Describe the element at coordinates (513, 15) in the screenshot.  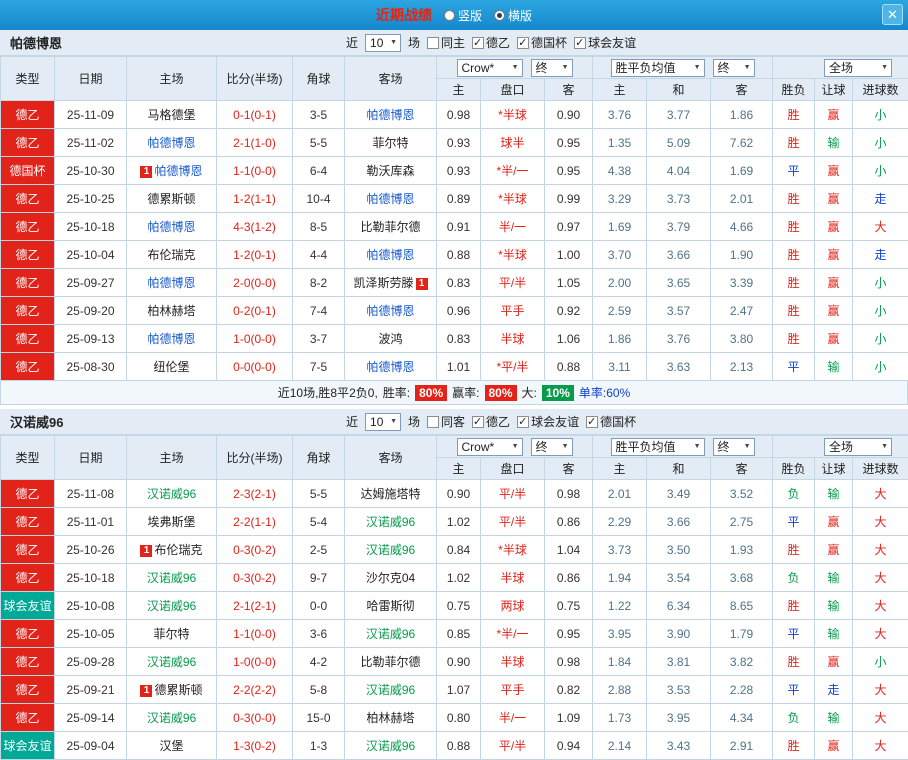
I see `layout-horizontal-radio: 横版` at that location.